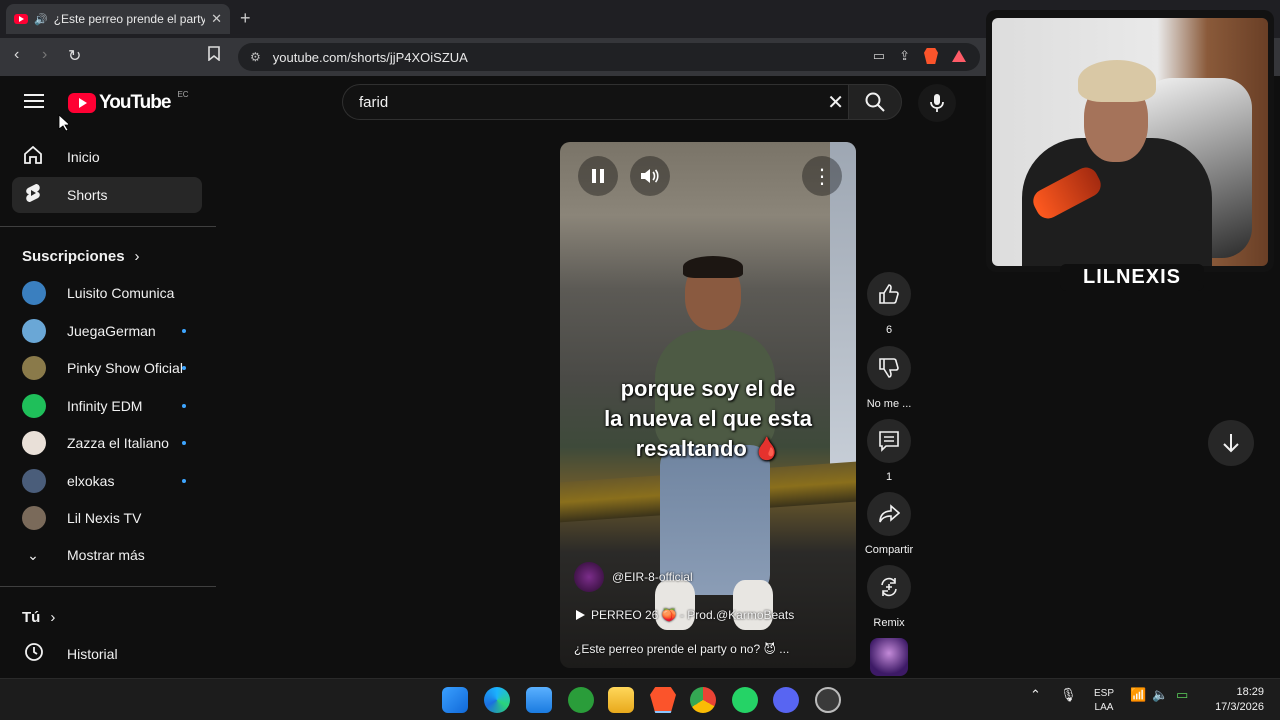 This screenshot has height=720, width=1280. What do you see at coordinates (497, 700) in the screenshot?
I see `edge-icon` at bounding box center [497, 700].